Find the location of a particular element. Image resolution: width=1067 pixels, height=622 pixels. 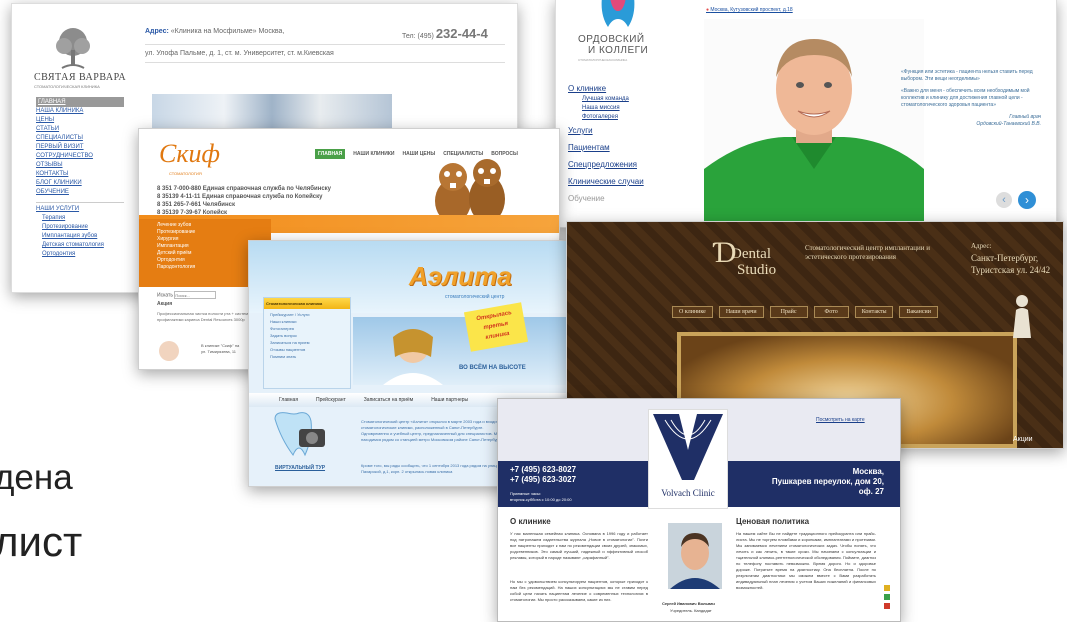

map-link: Посмотреть на карте is located at coordinates (840, 420).